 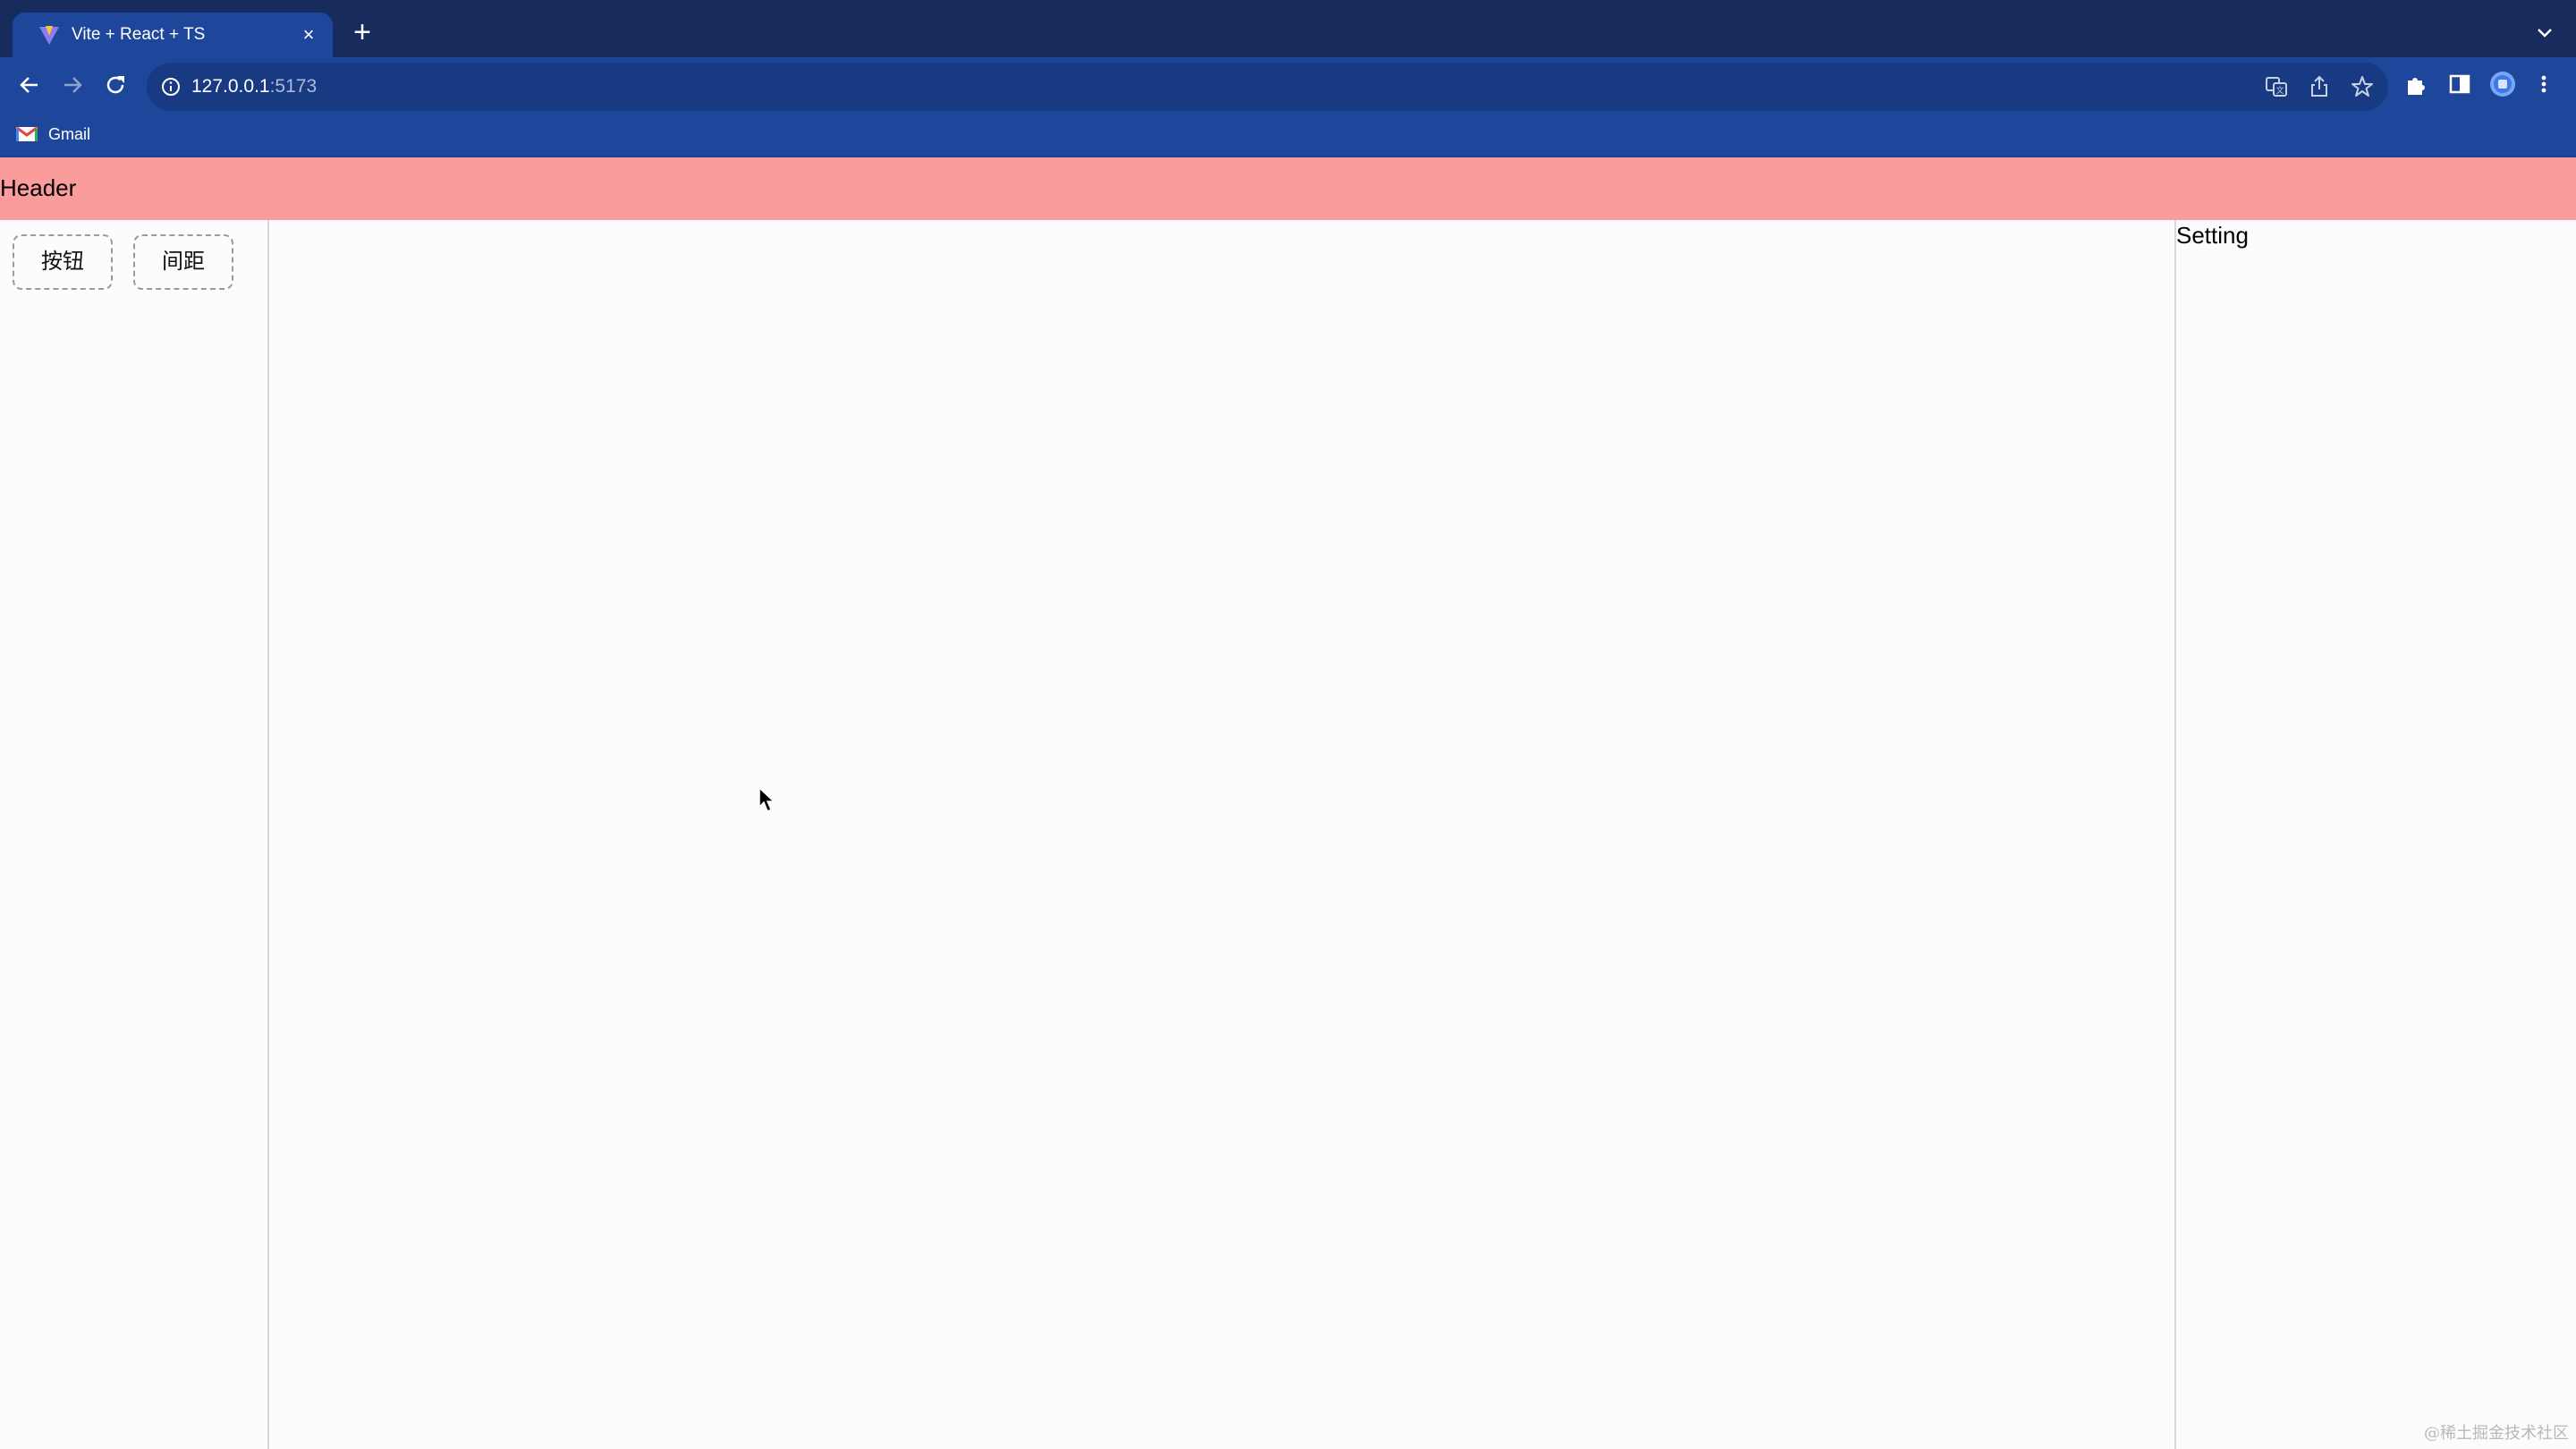 What do you see at coordinates (2459, 84) in the screenshot?
I see `side-panel-icon` at bounding box center [2459, 84].